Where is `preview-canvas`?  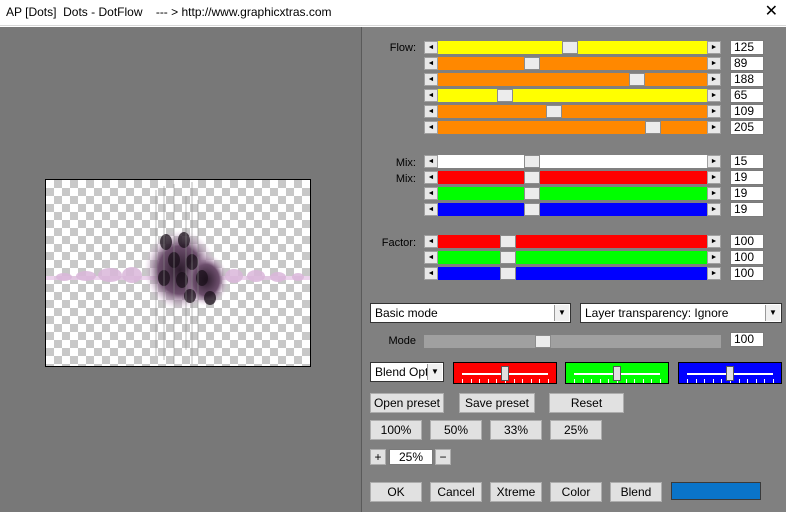
preview-canvas is located at coordinates (178, 273).